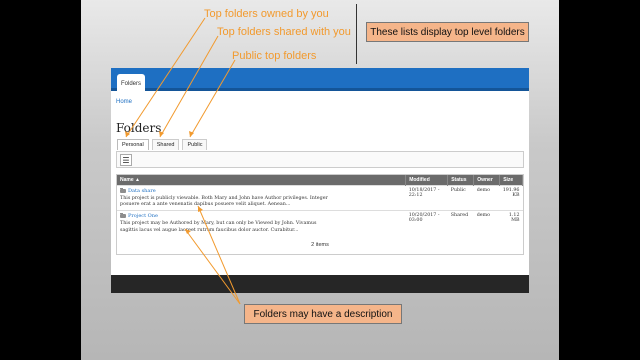 Image resolution: width=640 pixels, height=360 pixels. I want to click on col-size-header: Size, so click(511, 180).